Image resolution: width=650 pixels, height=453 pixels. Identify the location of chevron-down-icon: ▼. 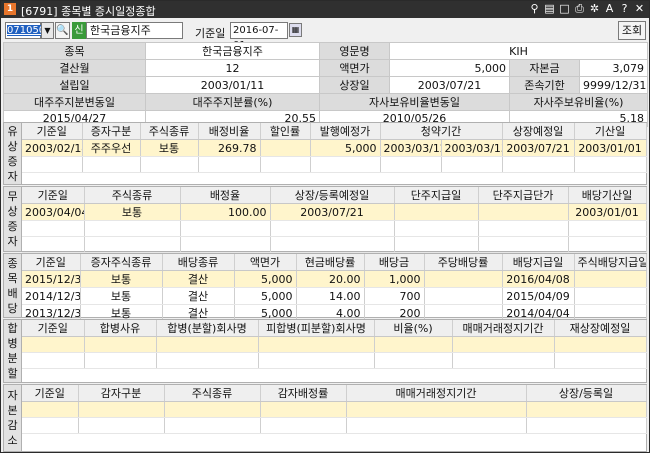
(47, 30).